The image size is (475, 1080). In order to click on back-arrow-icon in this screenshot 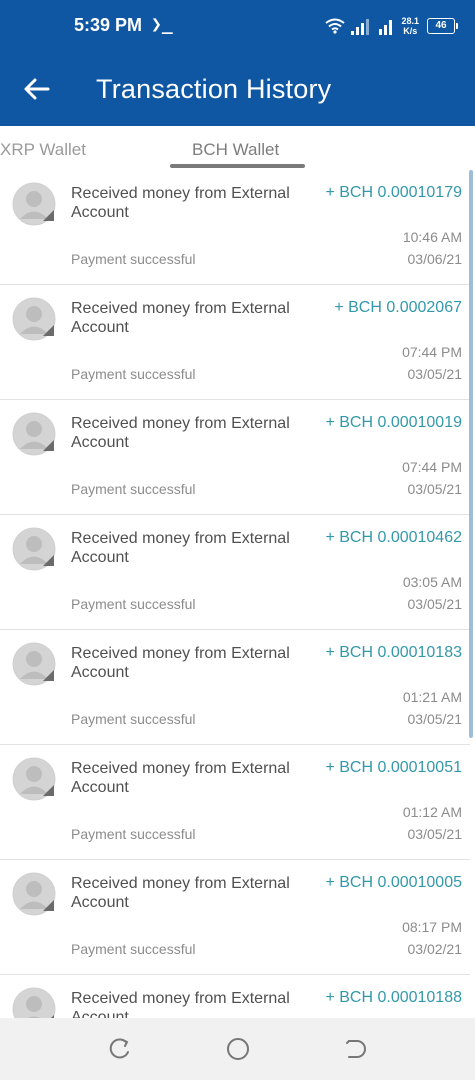, I will do `click(37, 89)`.